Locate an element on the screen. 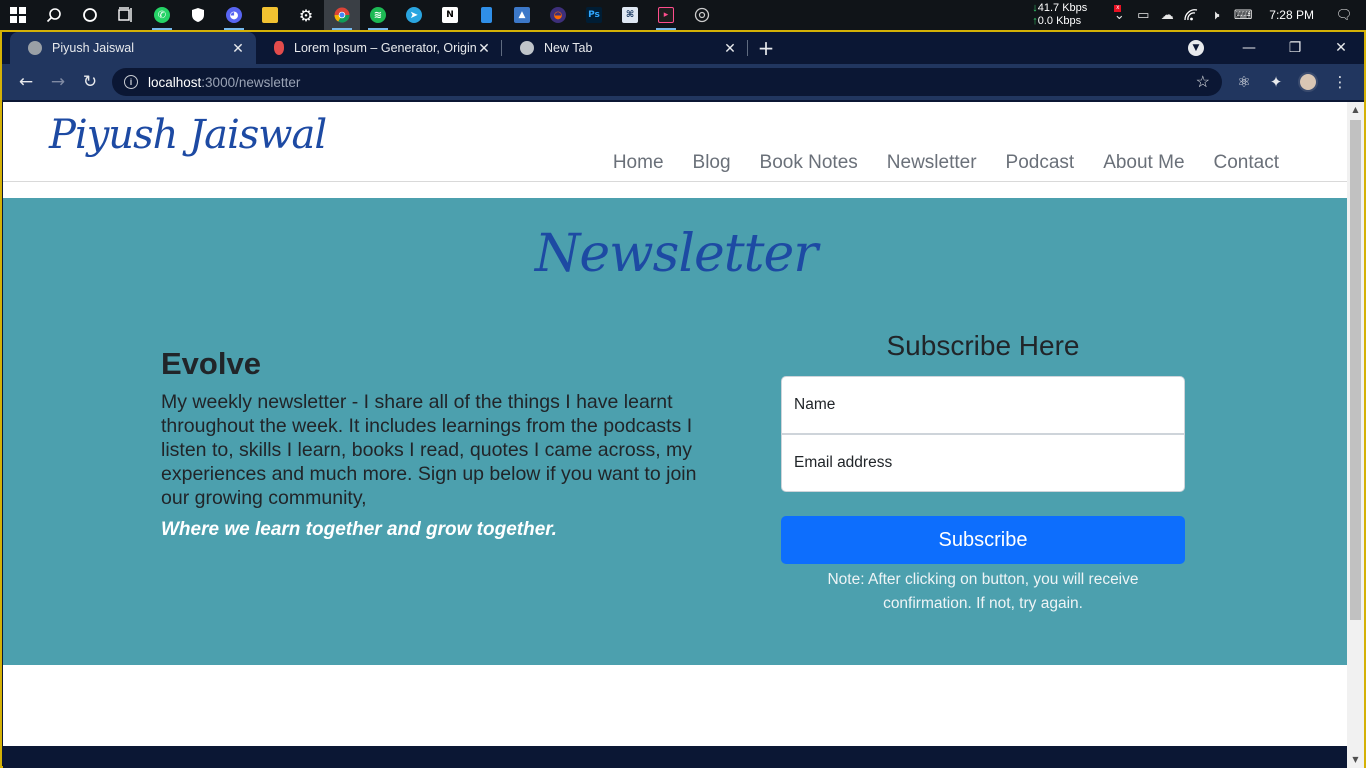 The image size is (1366, 768). settings-icon: ⚙ is located at coordinates (306, 15).